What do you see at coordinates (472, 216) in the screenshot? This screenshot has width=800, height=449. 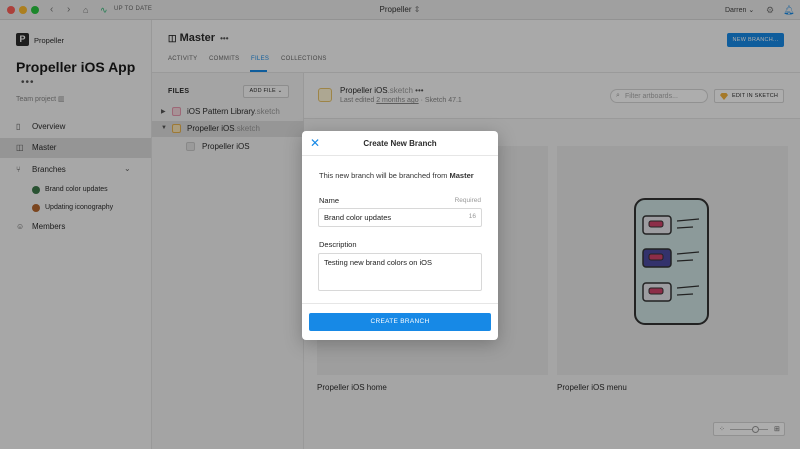 I see `character-count: 16` at bounding box center [472, 216].